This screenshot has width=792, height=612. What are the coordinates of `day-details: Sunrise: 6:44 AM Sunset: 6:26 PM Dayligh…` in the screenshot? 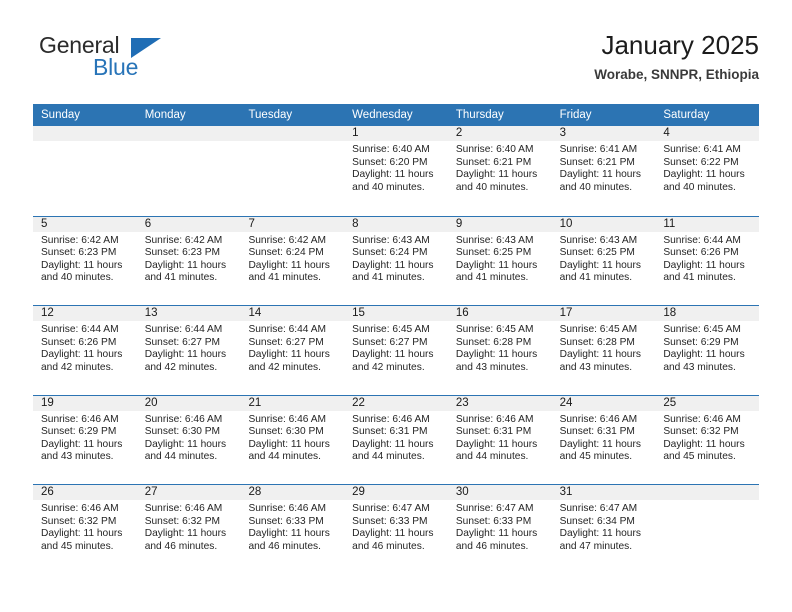 It's located at (707, 258).